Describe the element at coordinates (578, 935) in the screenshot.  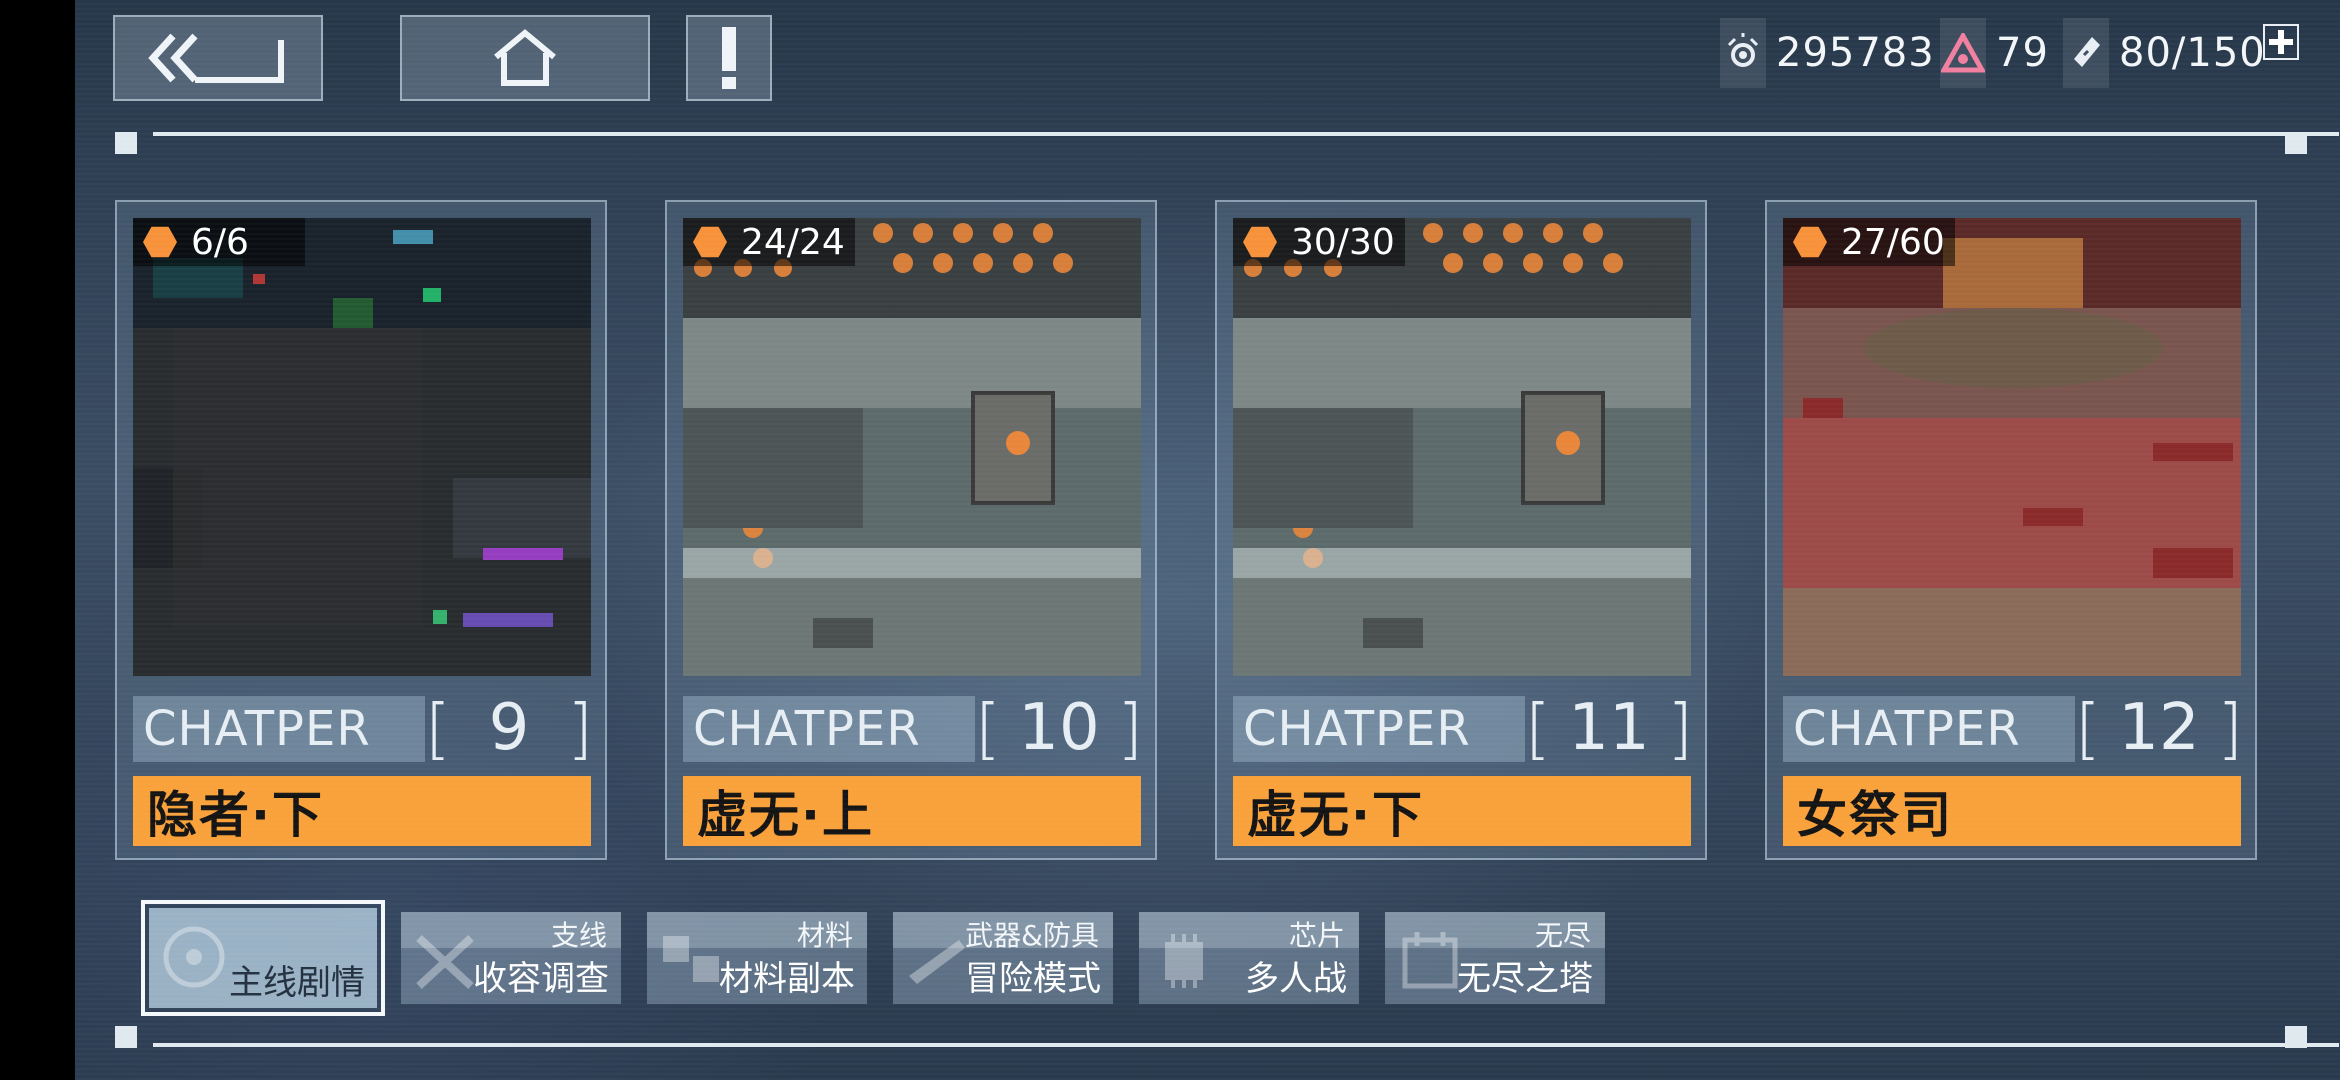
I see `tab-category: 支线` at that location.